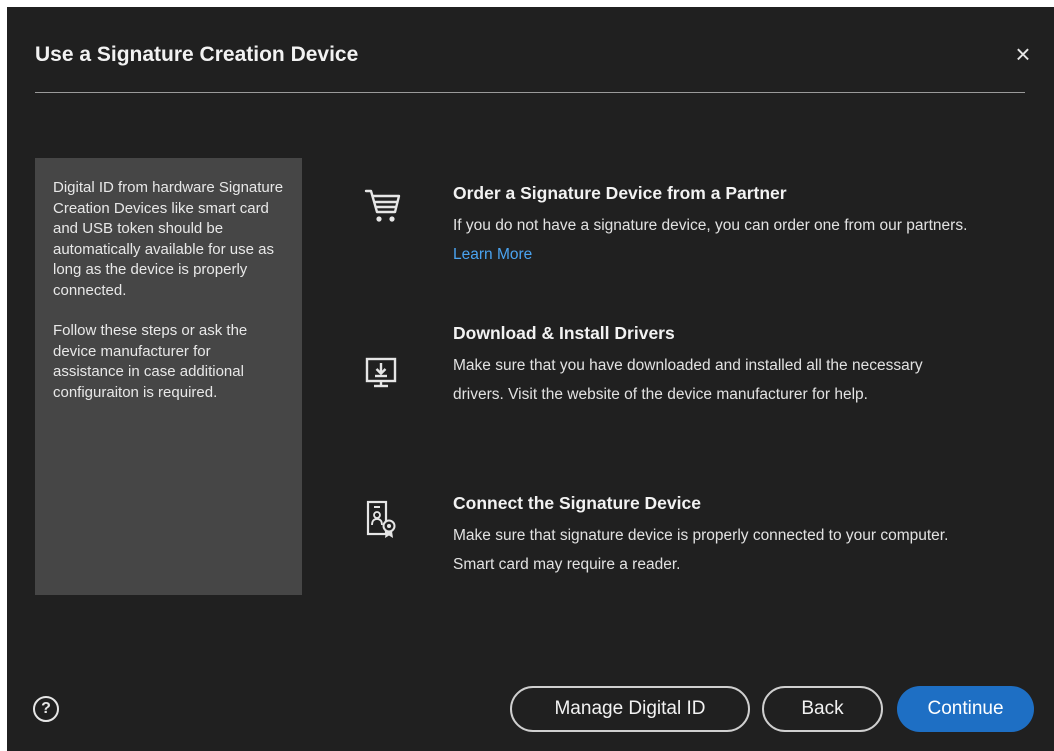  Describe the element at coordinates (822, 709) in the screenshot. I see `back-button: Back` at that location.